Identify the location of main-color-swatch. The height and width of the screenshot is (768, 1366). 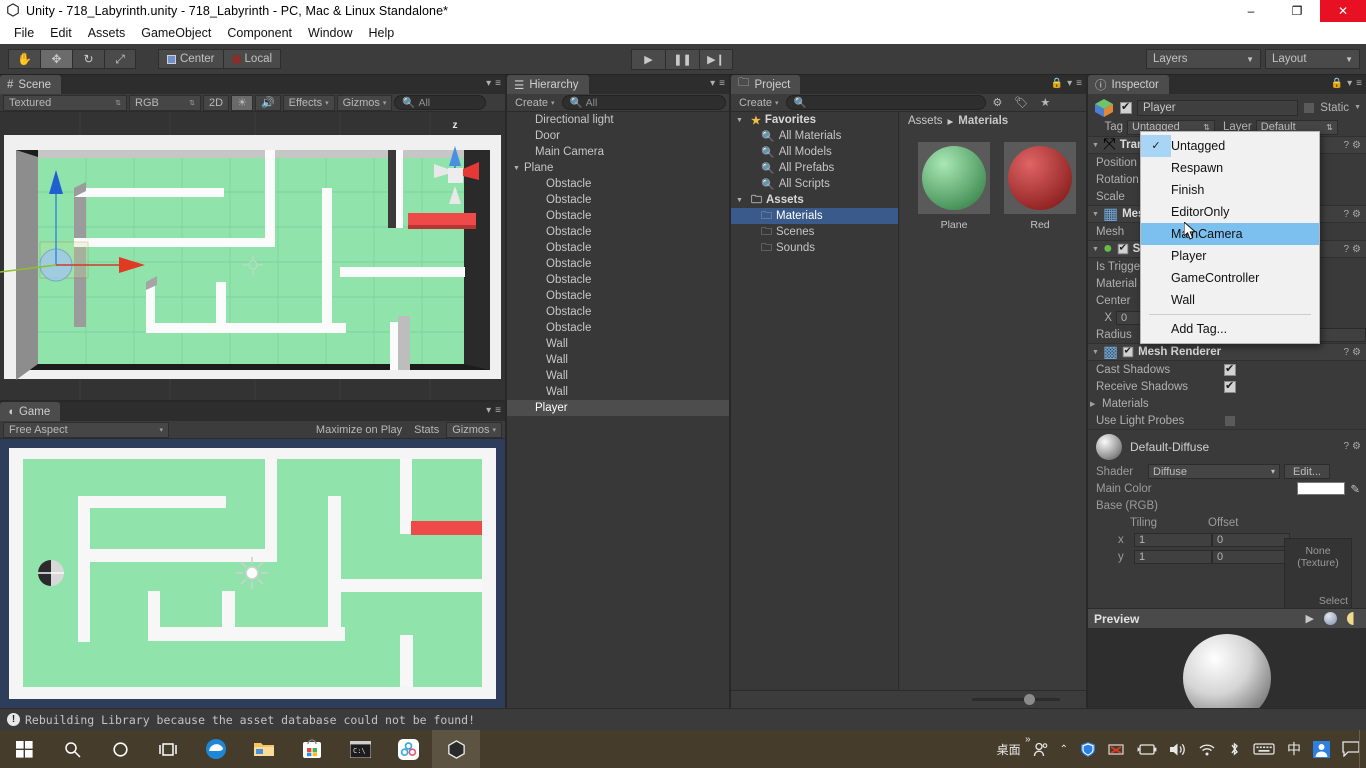
(1321, 488).